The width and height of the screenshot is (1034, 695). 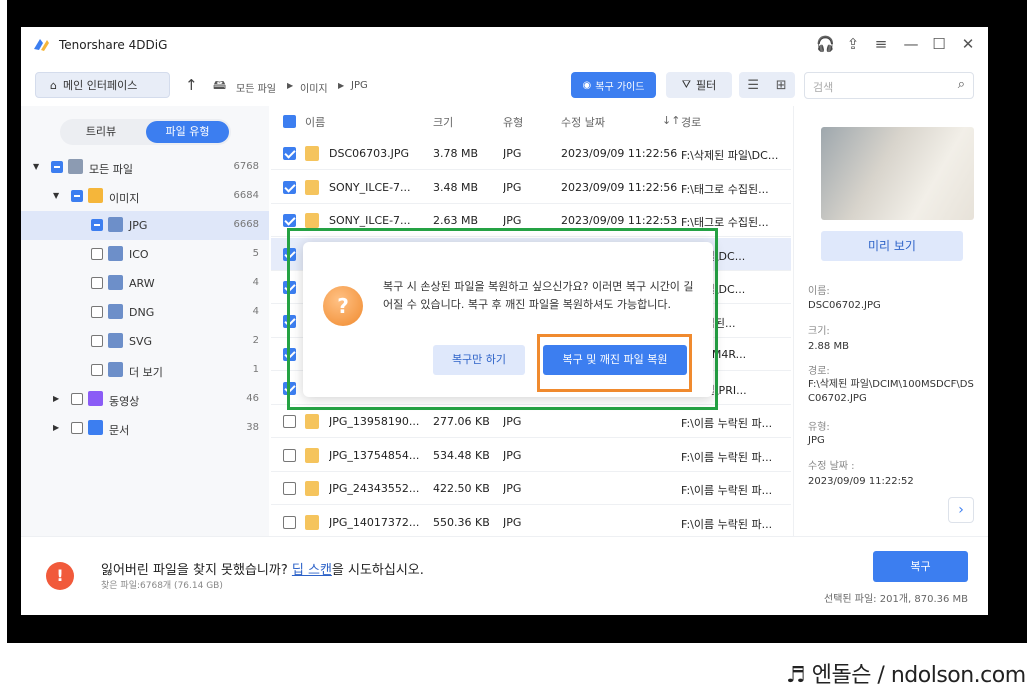 What do you see at coordinates (825, 44) in the screenshot?
I see `headset-icon: 🎧` at bounding box center [825, 44].